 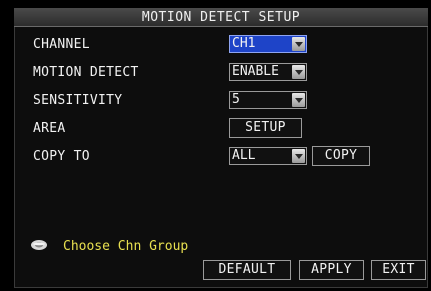 I want to click on apply-button: APPLY, so click(x=331, y=270).